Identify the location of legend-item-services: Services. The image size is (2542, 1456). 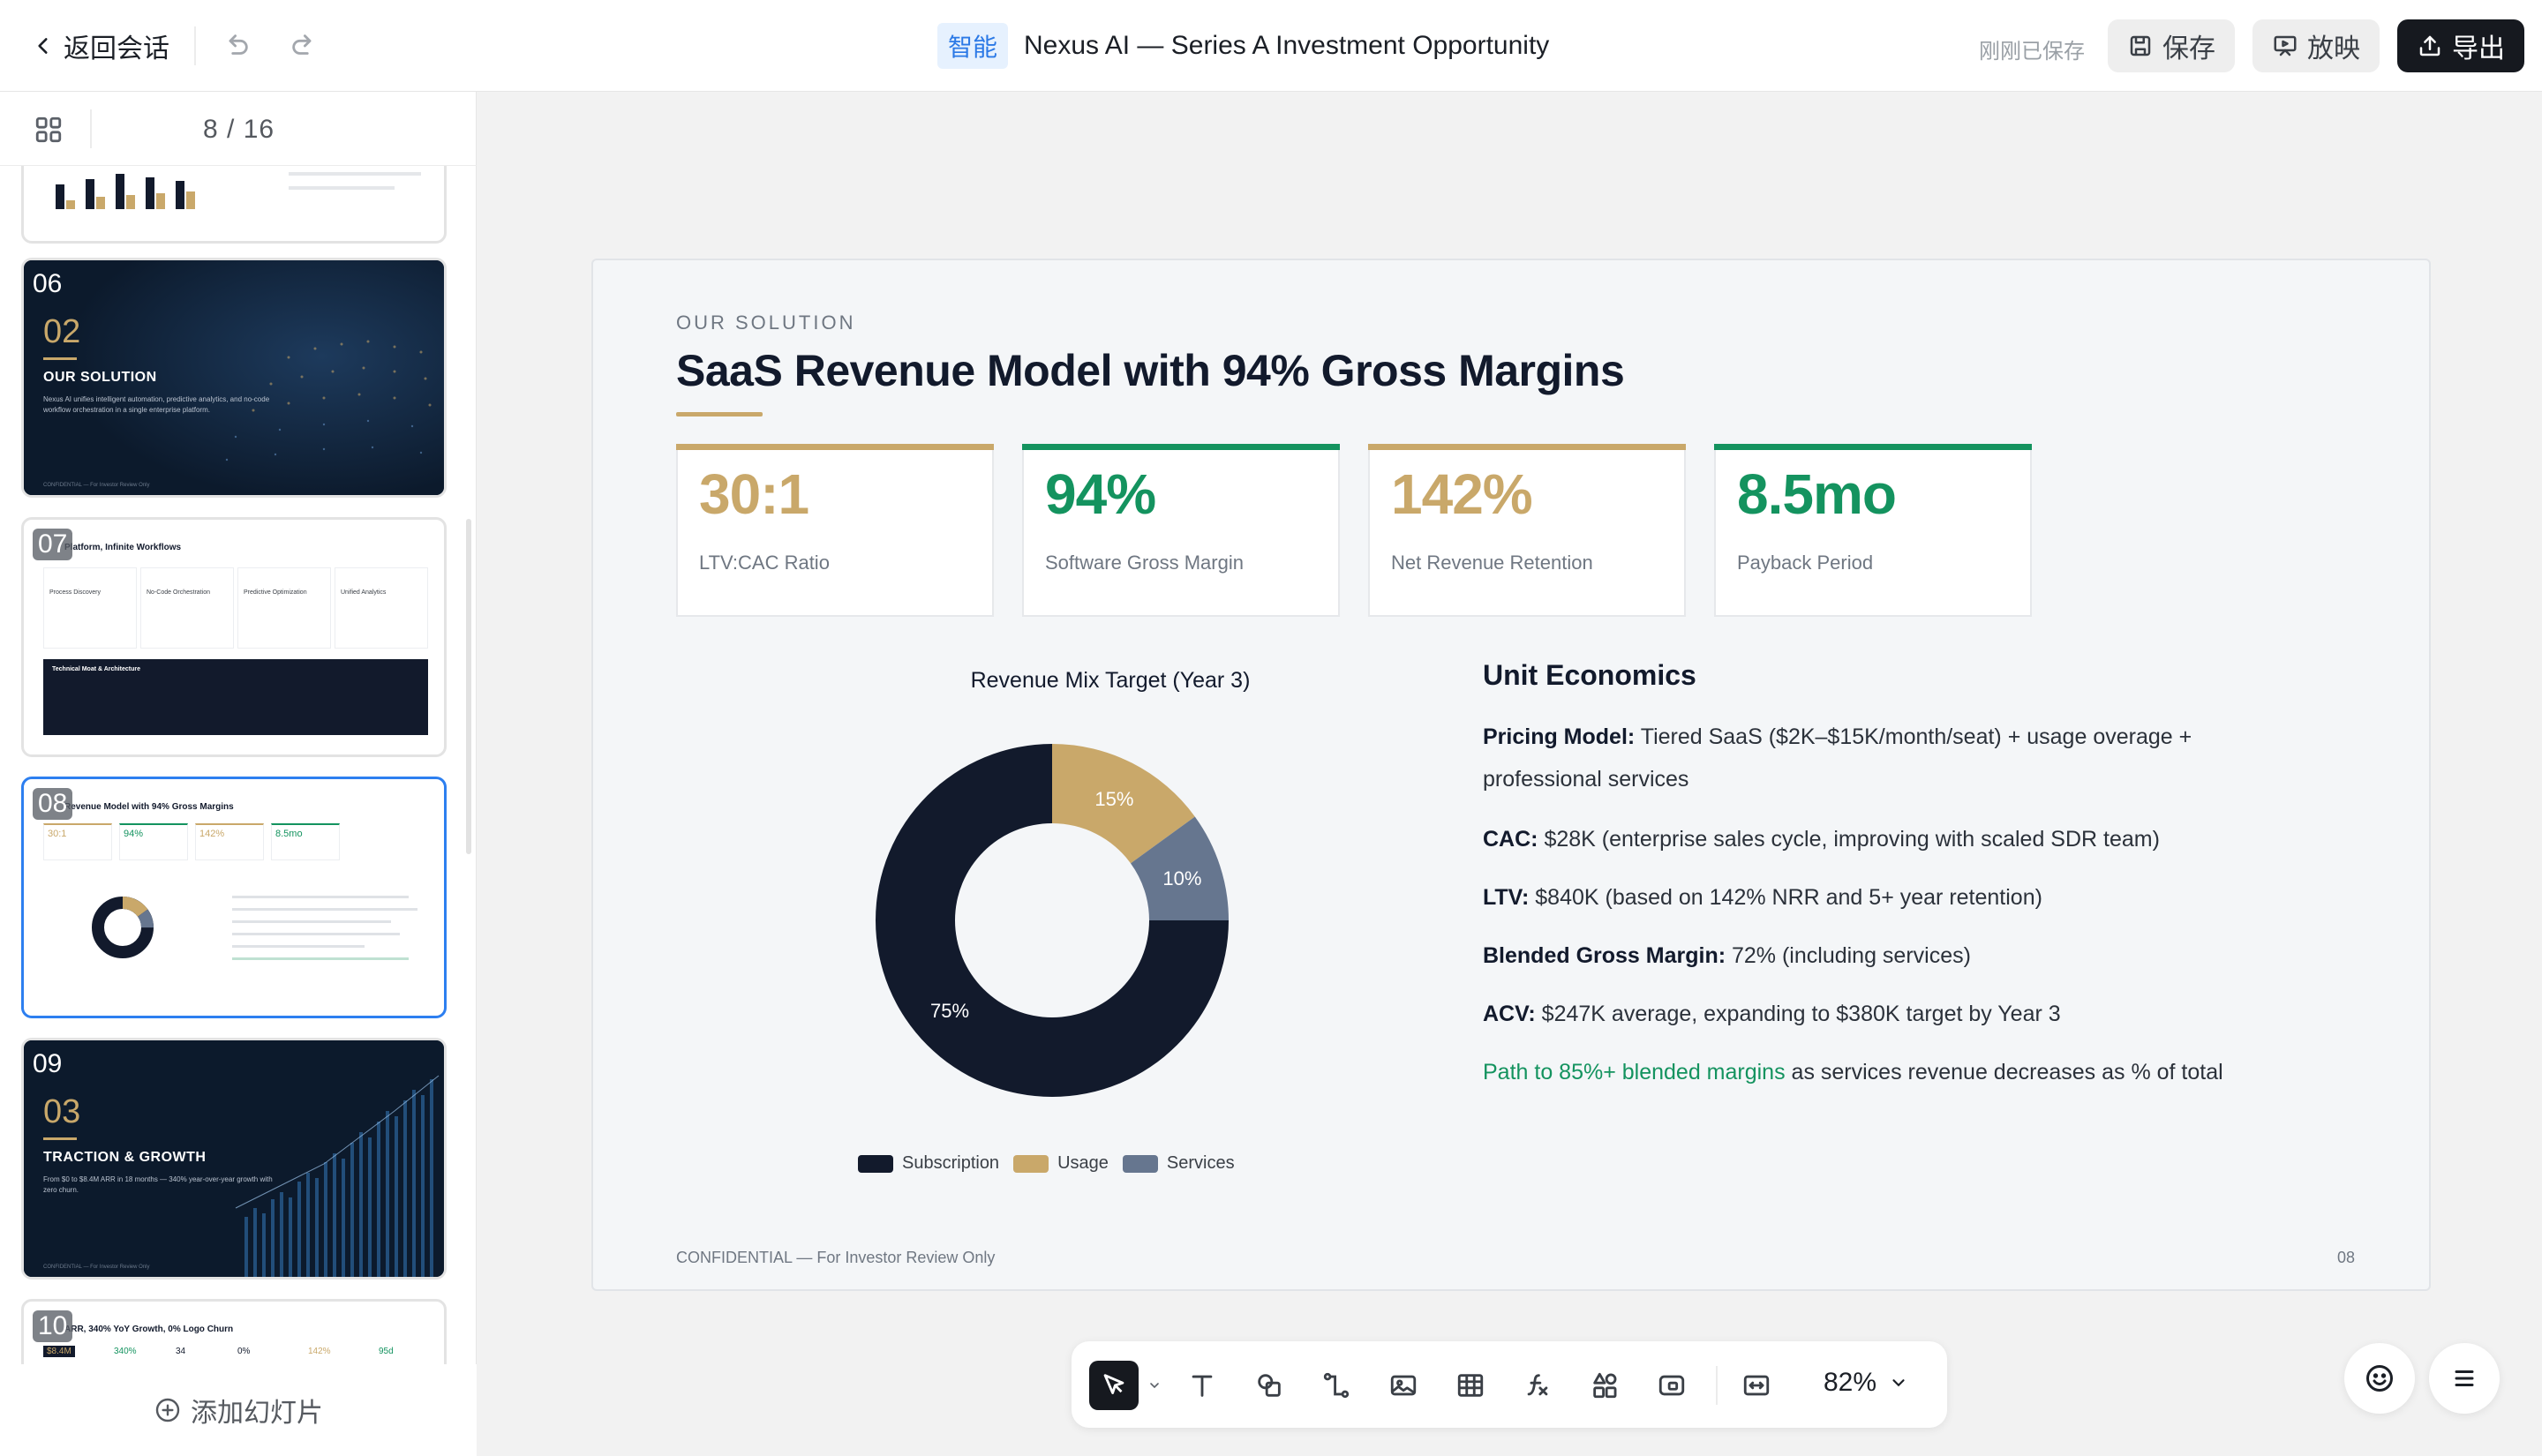
(1178, 1163).